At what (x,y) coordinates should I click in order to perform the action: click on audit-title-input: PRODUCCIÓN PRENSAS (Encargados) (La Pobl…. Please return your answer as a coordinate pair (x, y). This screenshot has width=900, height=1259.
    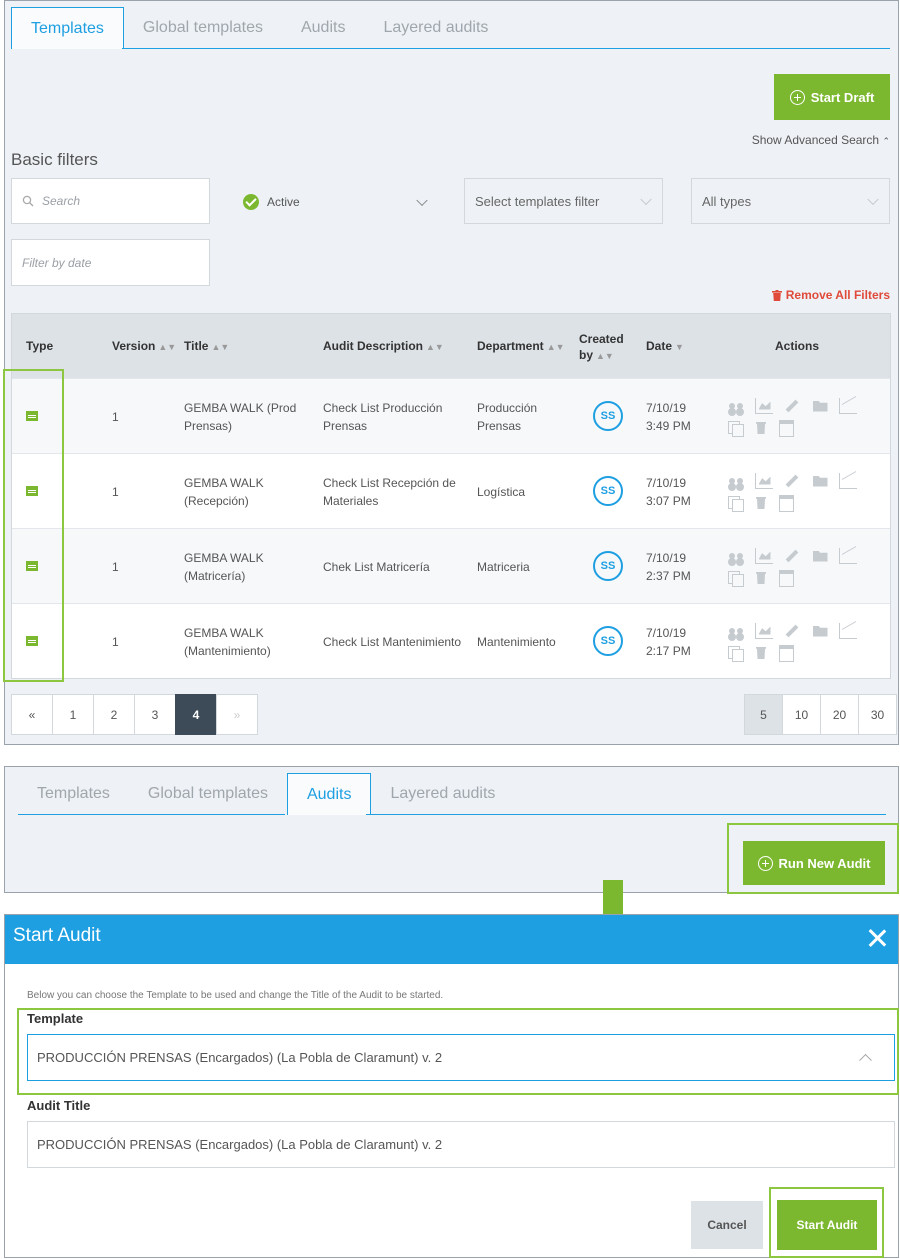
    Looking at the image, I should click on (461, 1144).